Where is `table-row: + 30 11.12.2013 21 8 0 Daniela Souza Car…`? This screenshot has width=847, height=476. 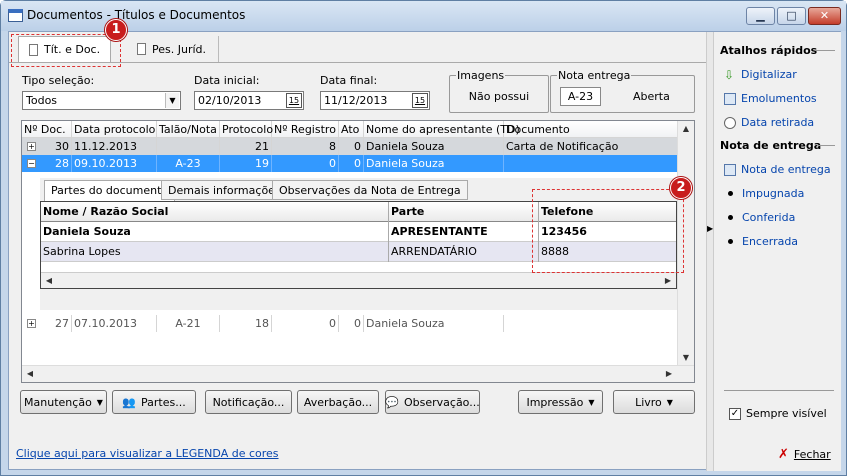 table-row: + 30 11.12.2013 21 8 0 Daniela Souza Car… is located at coordinates (350, 146).